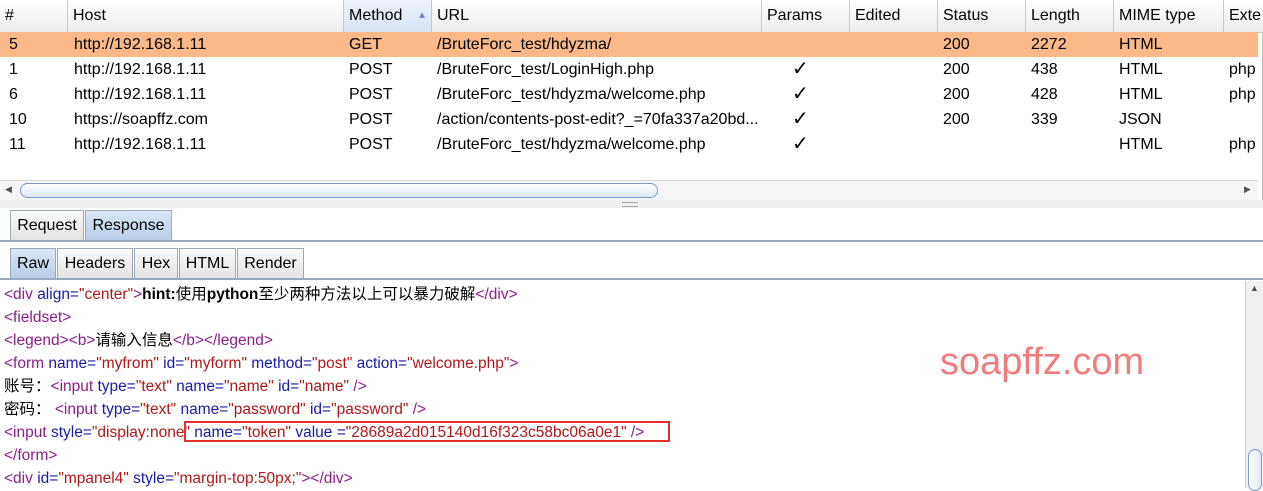  Describe the element at coordinates (327, 478) in the screenshot. I see `code-token: ></div>` at that location.